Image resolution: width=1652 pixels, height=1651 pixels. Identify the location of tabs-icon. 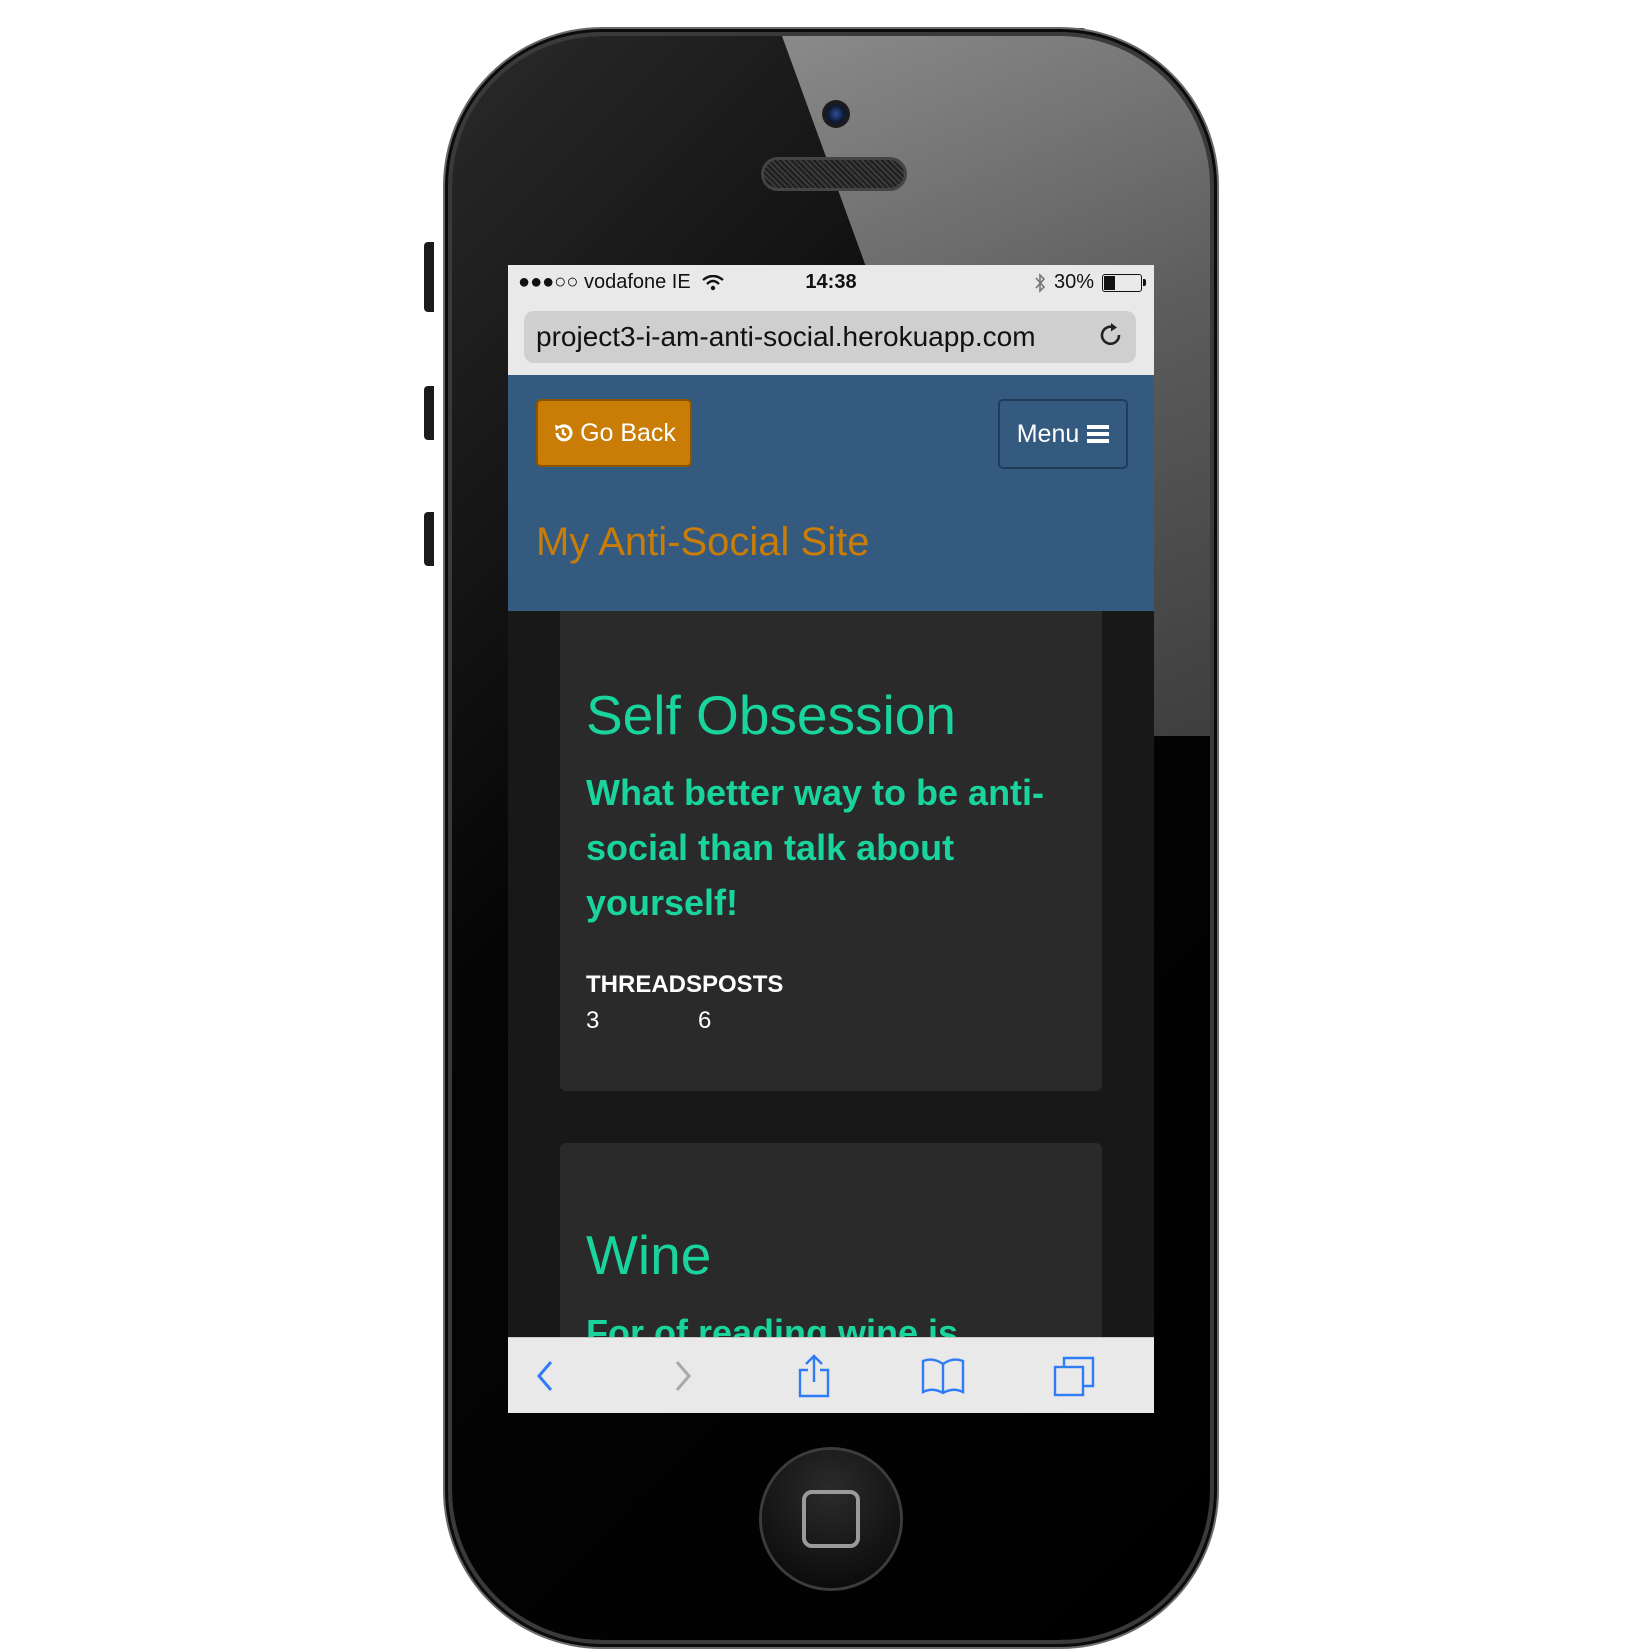
(1074, 1376).